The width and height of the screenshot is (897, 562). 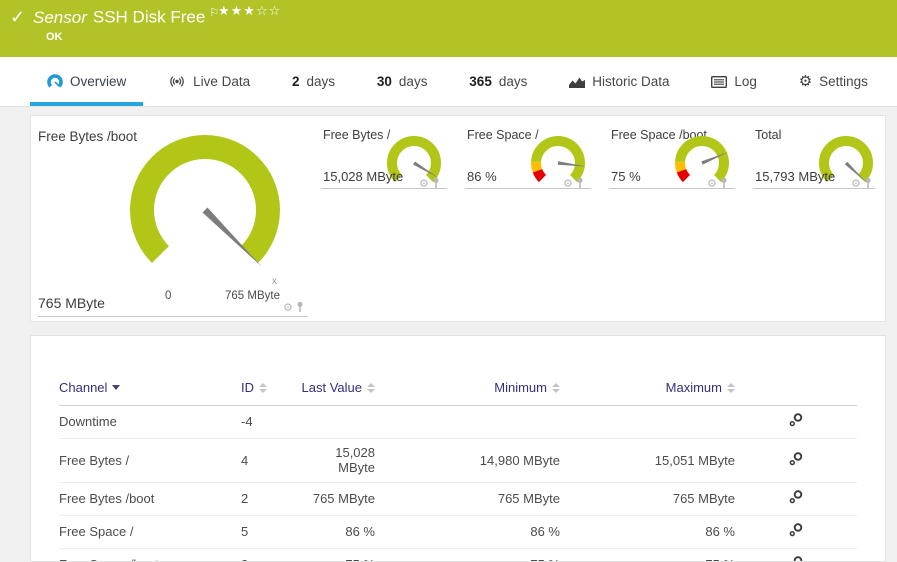 What do you see at coordinates (269, 554) in the screenshot?
I see `channel-id: 3` at bounding box center [269, 554].